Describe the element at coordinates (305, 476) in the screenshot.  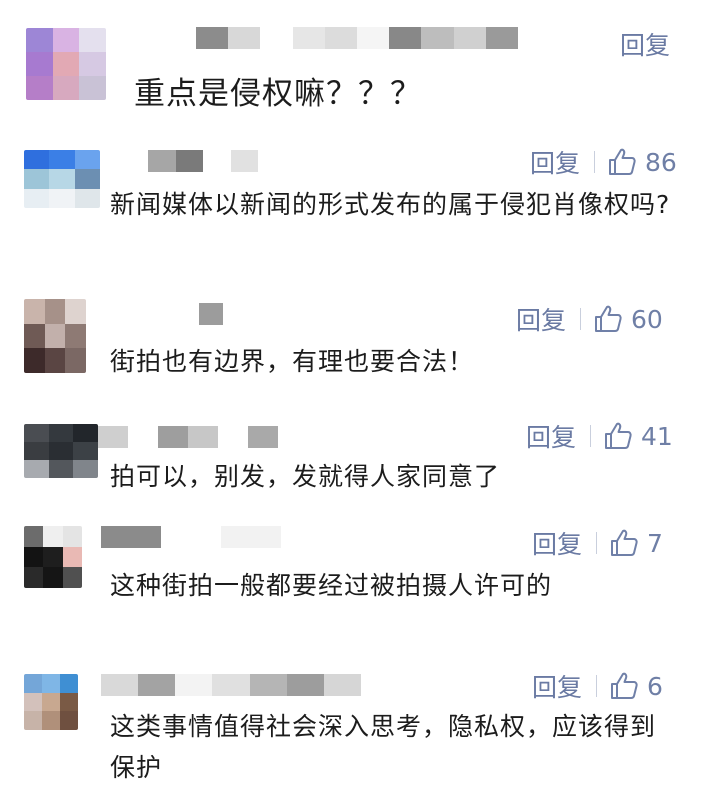
I see `comment-text: 拍可以，别发，发就得人家同意了` at that location.